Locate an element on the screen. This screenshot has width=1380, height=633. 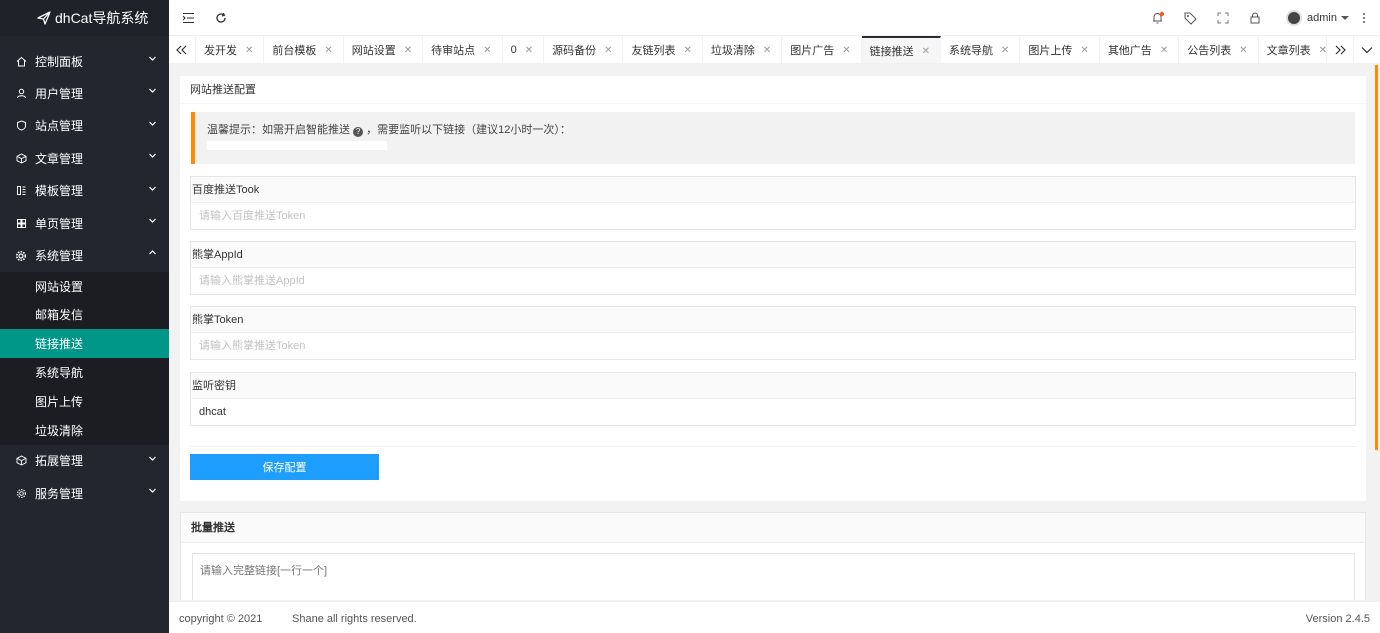
double-chevron-left-icon is located at coordinates (181, 50).